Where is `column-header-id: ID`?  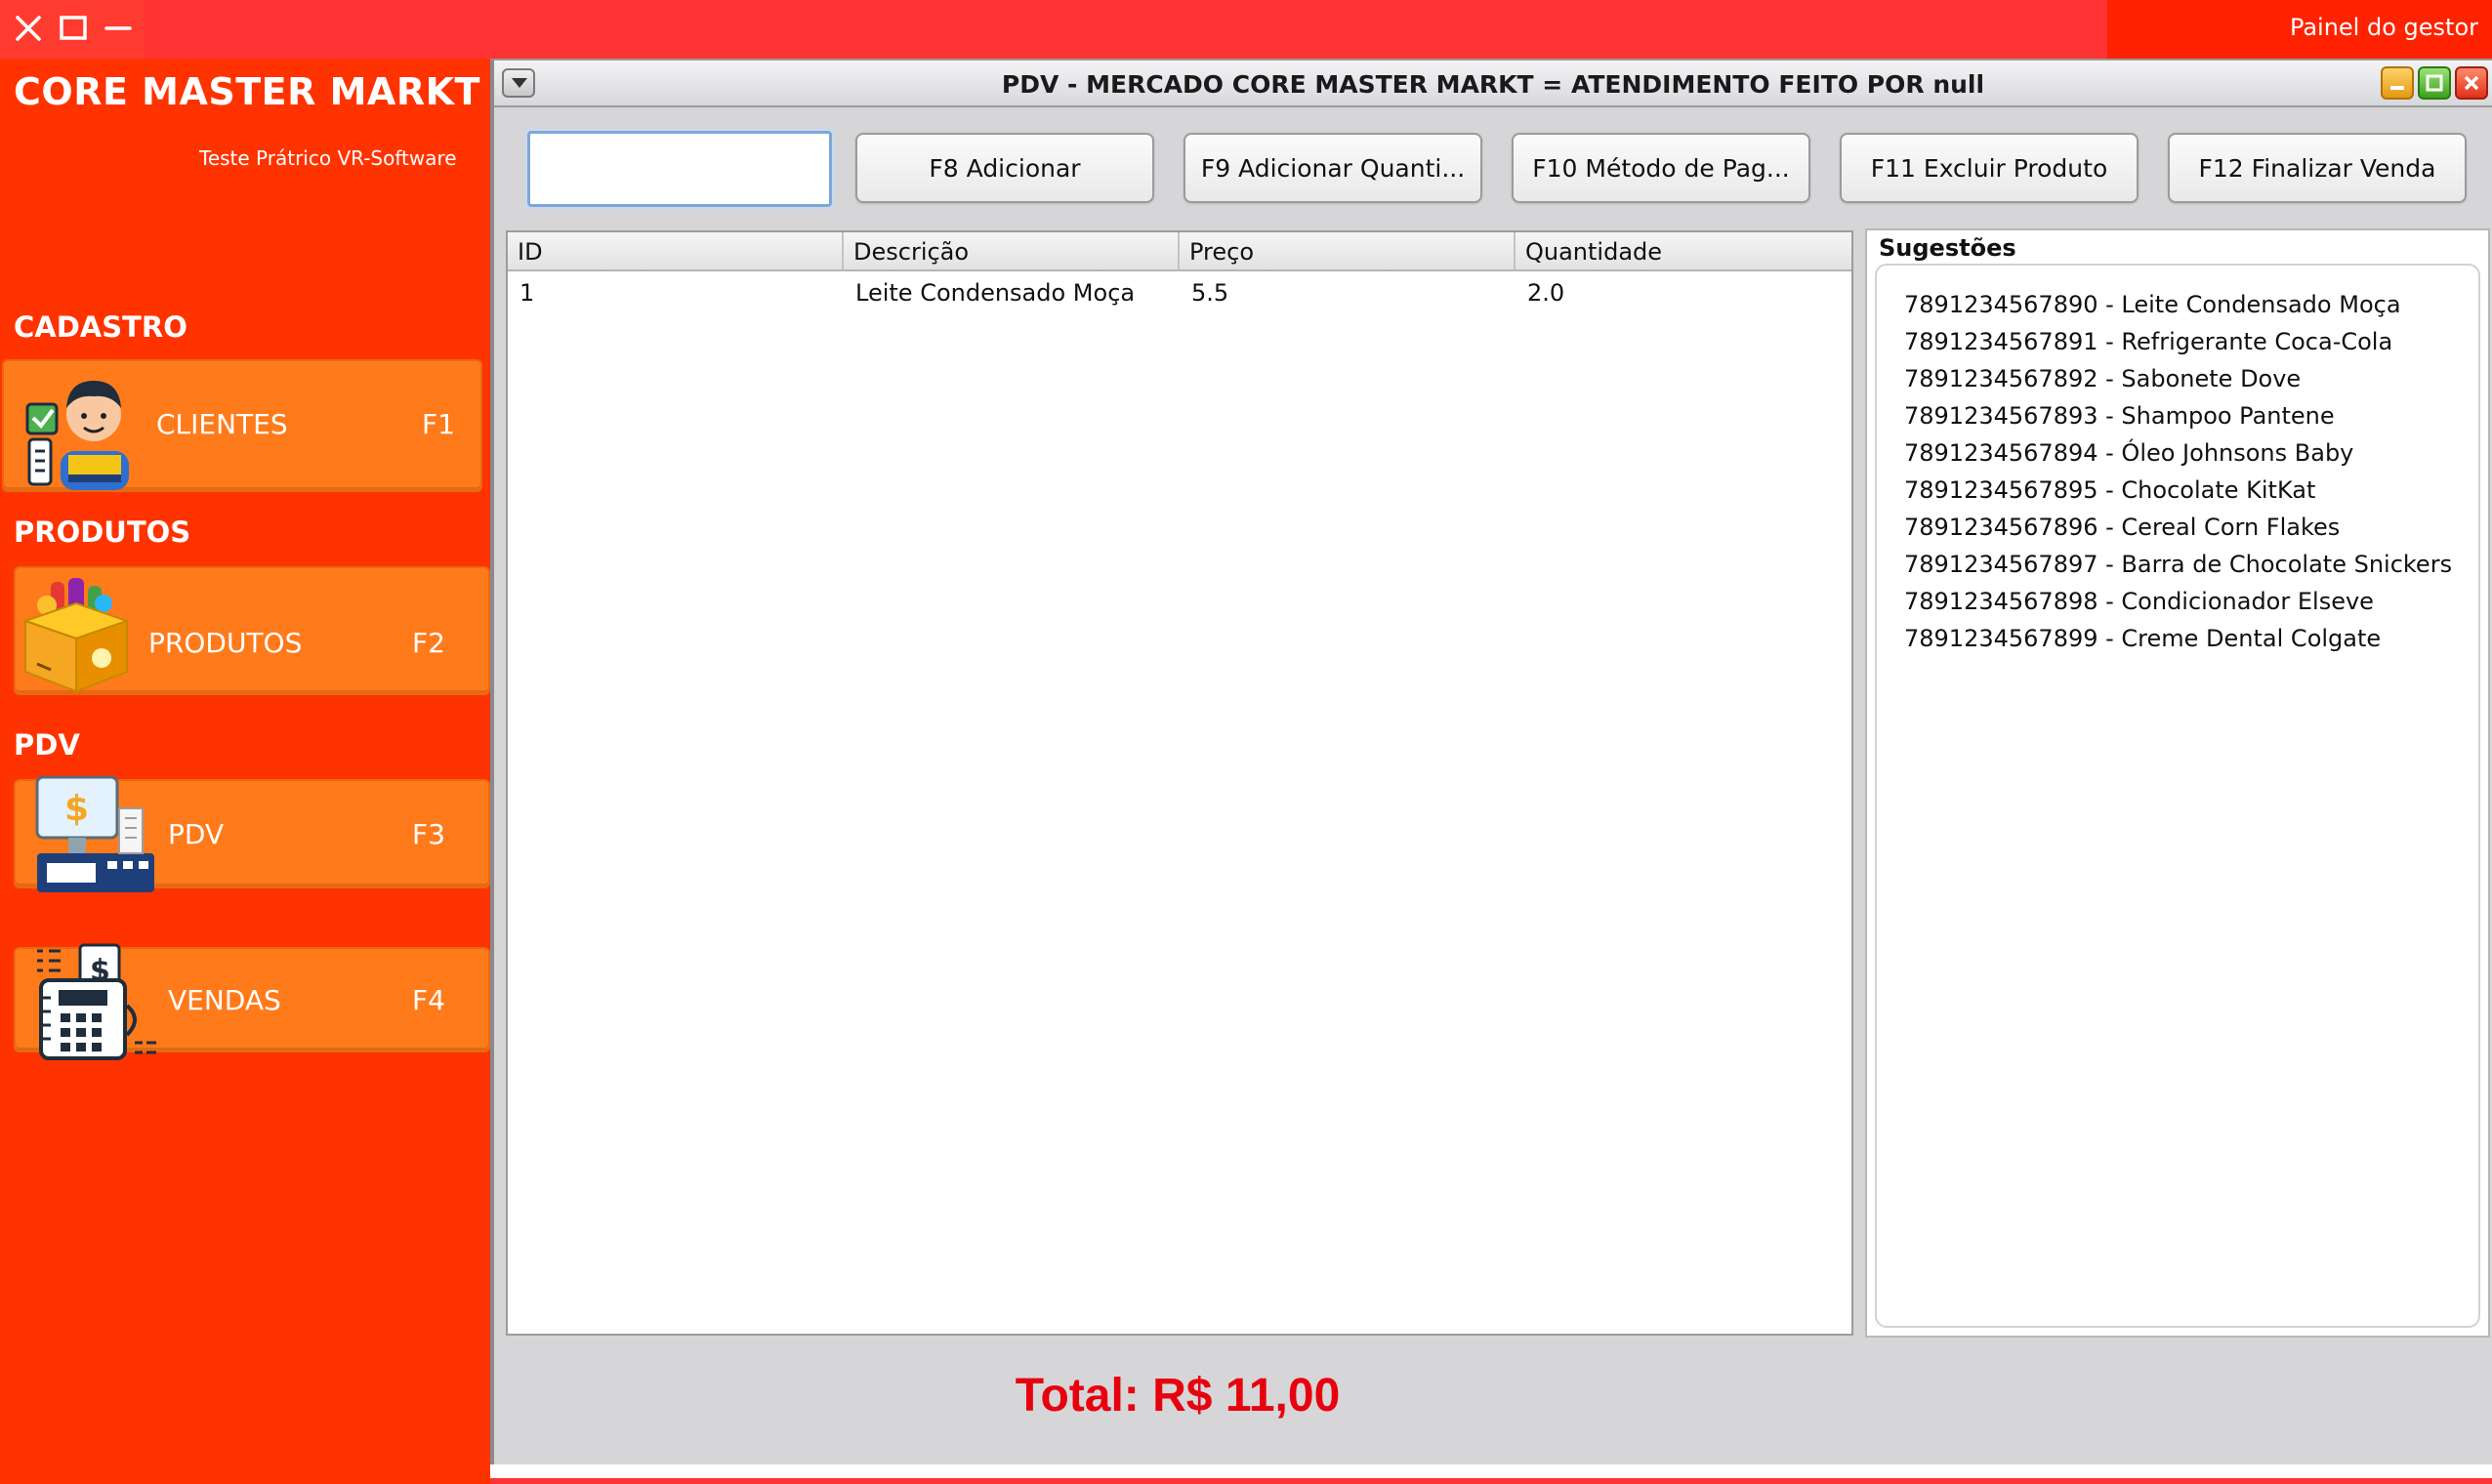
column-header-id: ID is located at coordinates (676, 250).